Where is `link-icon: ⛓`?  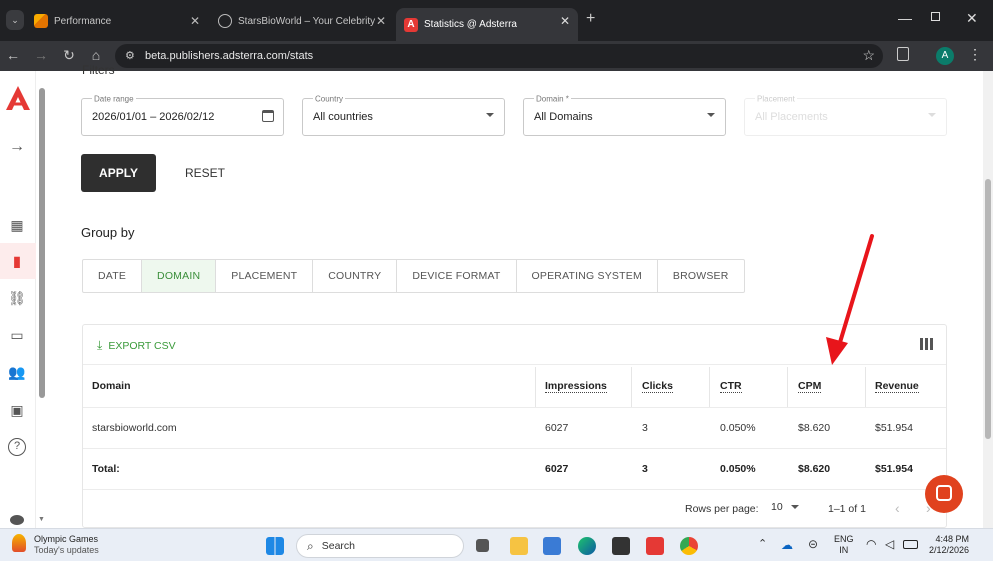
link-icon: ⛓ is located at coordinates (17, 298).